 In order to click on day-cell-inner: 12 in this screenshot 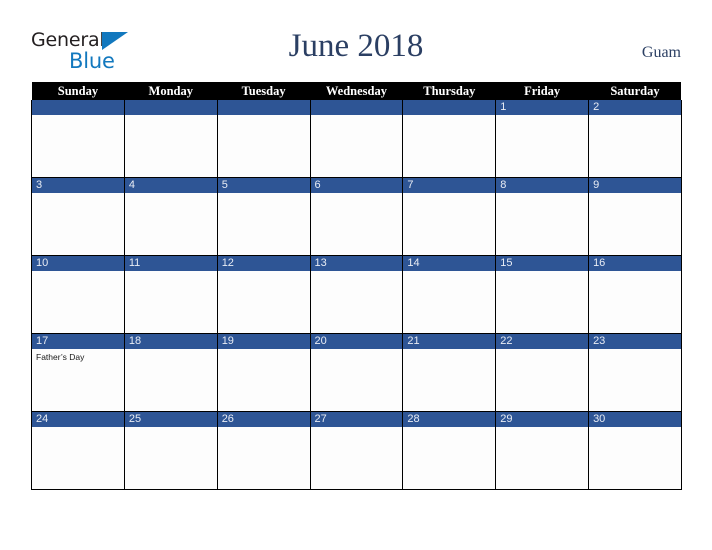, I will do `click(263, 294)`.